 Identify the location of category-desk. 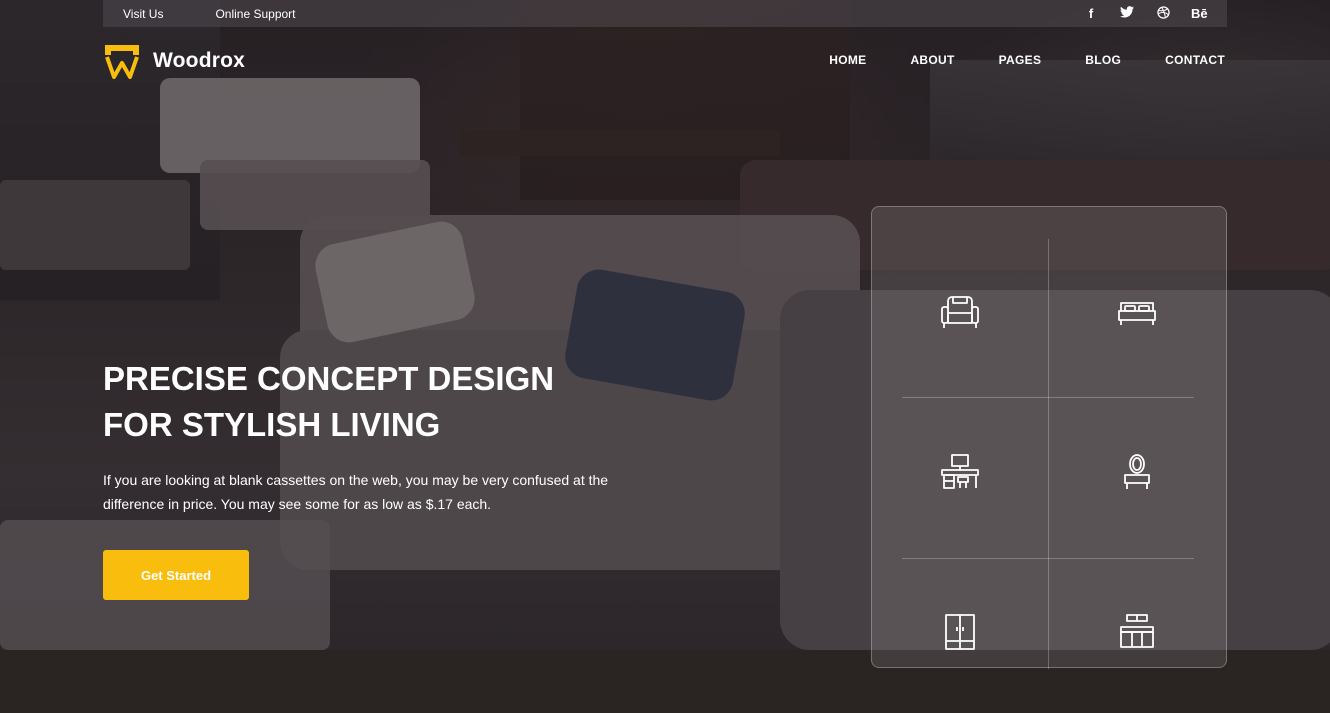
(960, 472).